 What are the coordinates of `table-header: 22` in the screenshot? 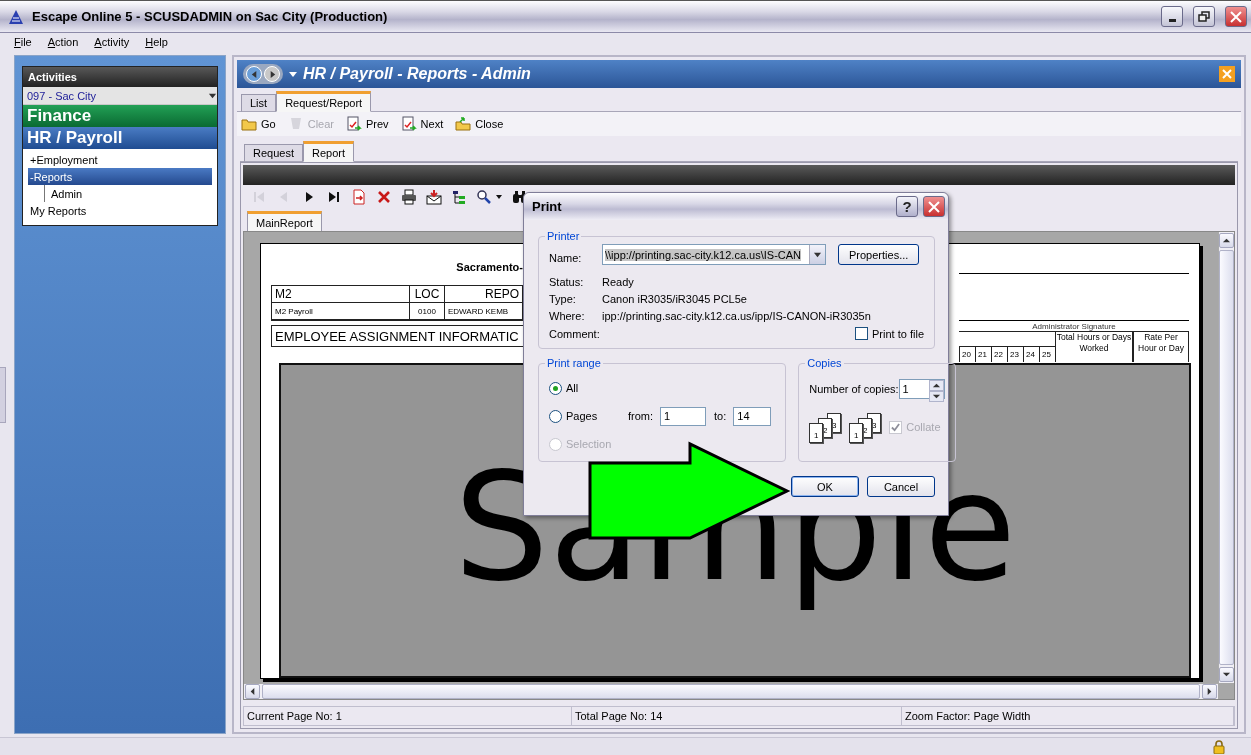 It's located at (999, 354).